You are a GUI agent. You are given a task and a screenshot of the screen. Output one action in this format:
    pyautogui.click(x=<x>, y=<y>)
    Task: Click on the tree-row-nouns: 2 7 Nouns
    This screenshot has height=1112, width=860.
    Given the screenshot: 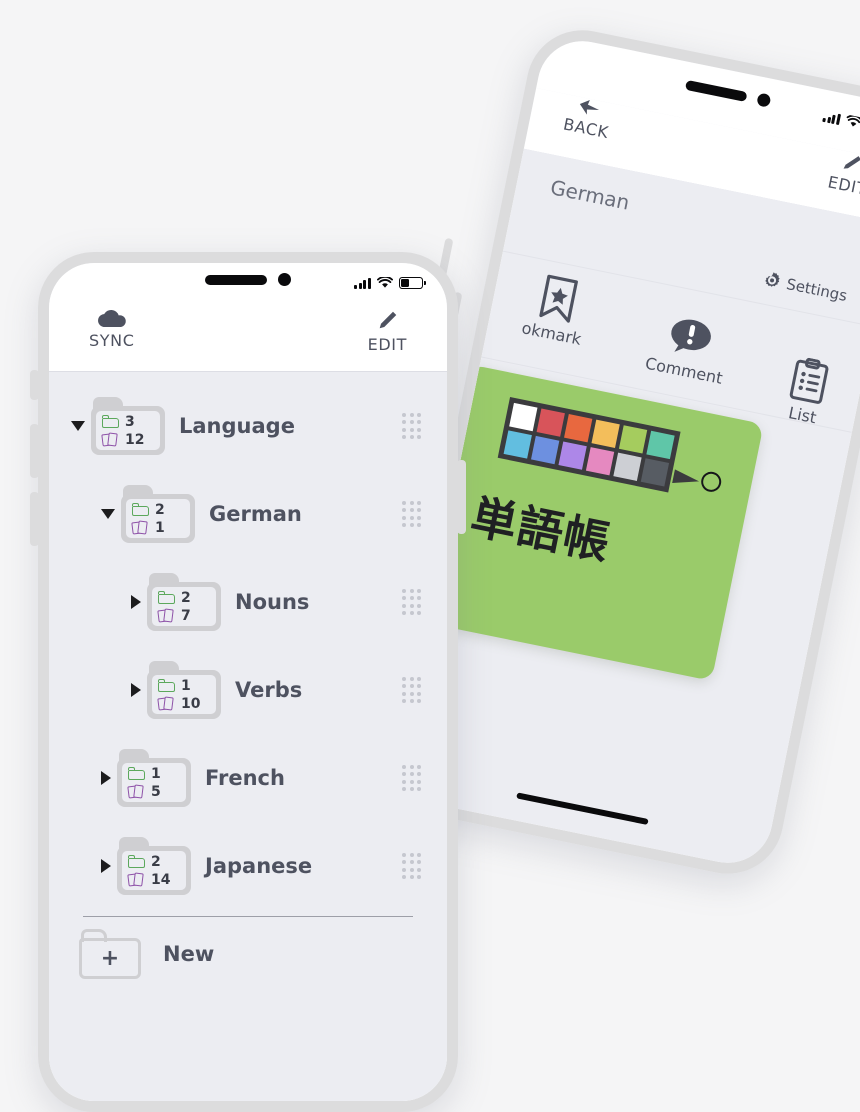 What is the action you would take?
    pyautogui.click(x=248, y=602)
    